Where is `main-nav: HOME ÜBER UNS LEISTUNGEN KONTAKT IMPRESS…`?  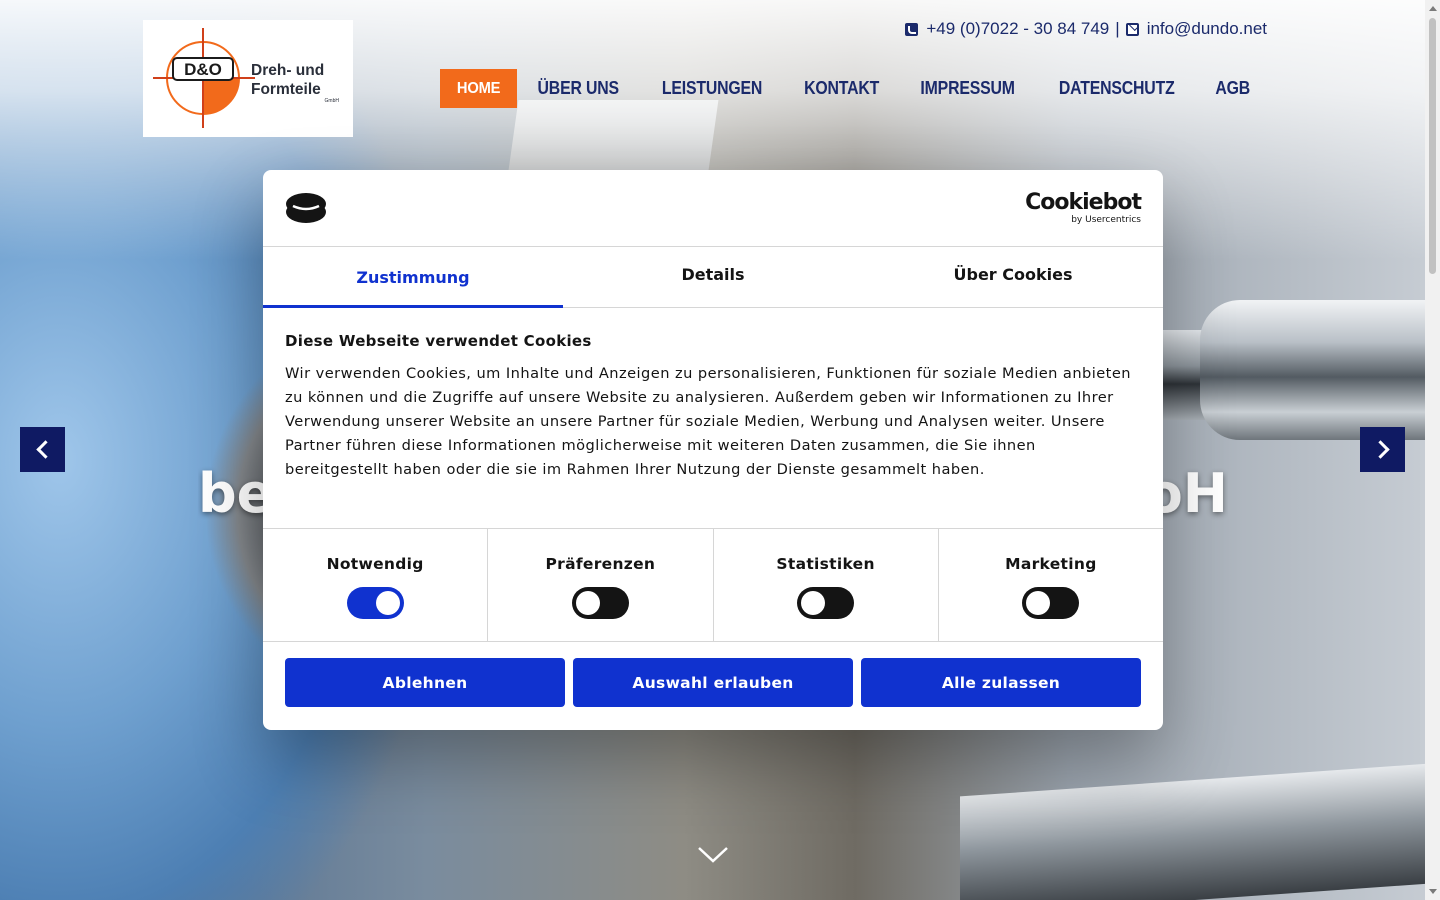 main-nav: HOME ÜBER UNS LEISTUNGEN KONTAKT IMPRESS… is located at coordinates (853, 88).